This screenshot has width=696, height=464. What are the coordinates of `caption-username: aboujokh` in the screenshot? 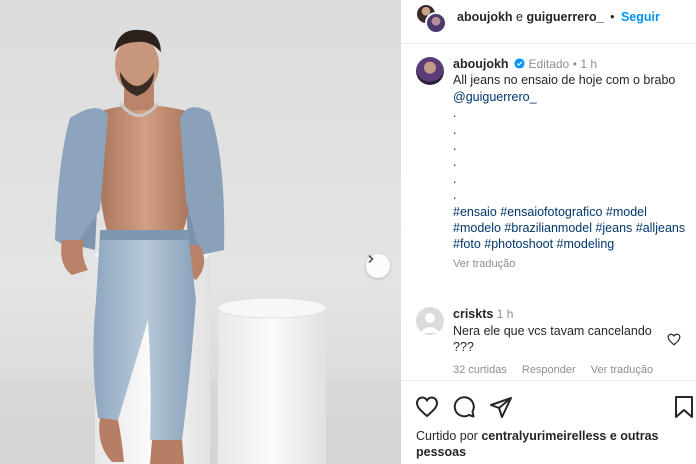 It's located at (481, 64).